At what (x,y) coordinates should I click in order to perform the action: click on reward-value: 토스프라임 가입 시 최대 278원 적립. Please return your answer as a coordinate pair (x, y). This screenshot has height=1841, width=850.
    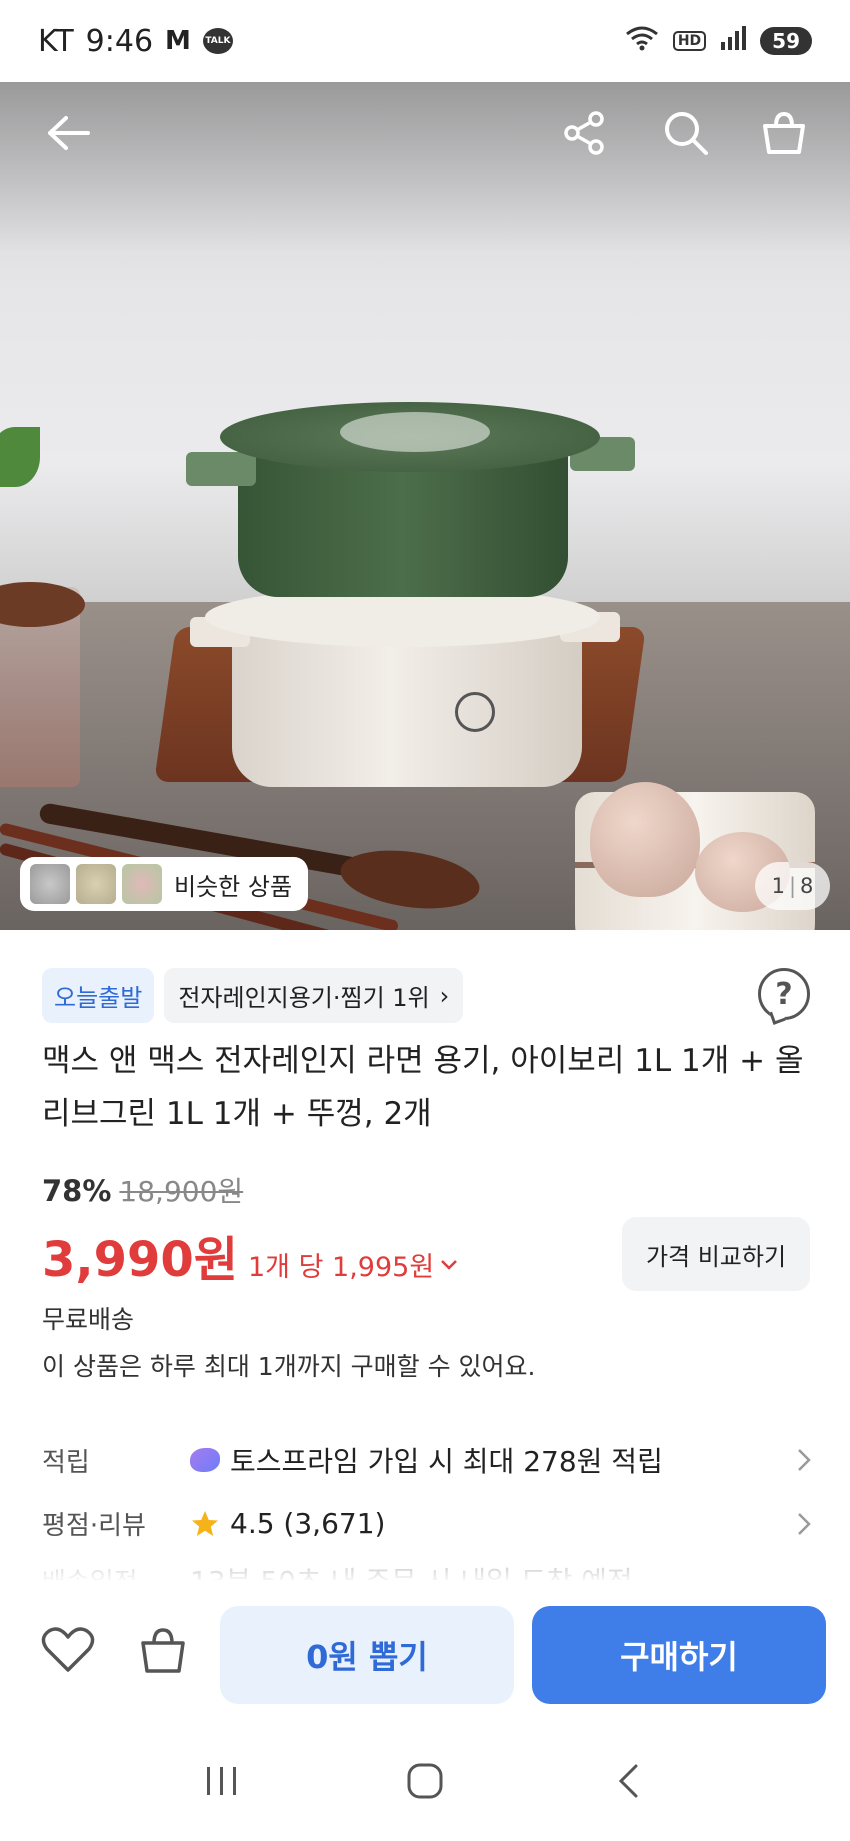
    Looking at the image, I should click on (446, 1461).